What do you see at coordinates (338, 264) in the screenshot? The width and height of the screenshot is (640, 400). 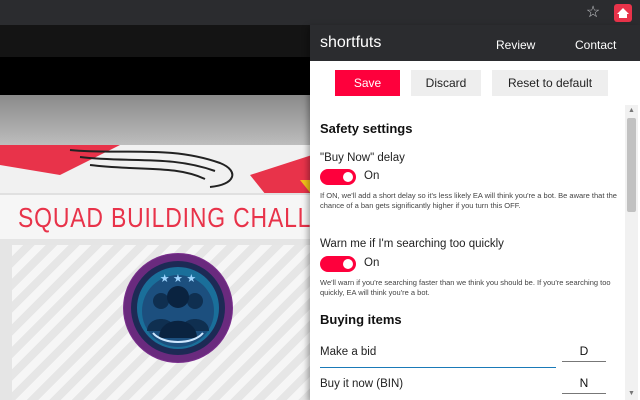 I see `warn-searching-toggle` at bounding box center [338, 264].